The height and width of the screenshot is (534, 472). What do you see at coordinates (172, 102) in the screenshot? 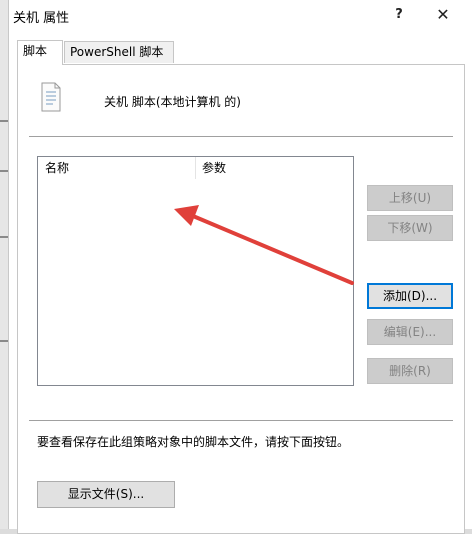
I see `script-header-label: 关机 脚本(本地计算机 的)` at bounding box center [172, 102].